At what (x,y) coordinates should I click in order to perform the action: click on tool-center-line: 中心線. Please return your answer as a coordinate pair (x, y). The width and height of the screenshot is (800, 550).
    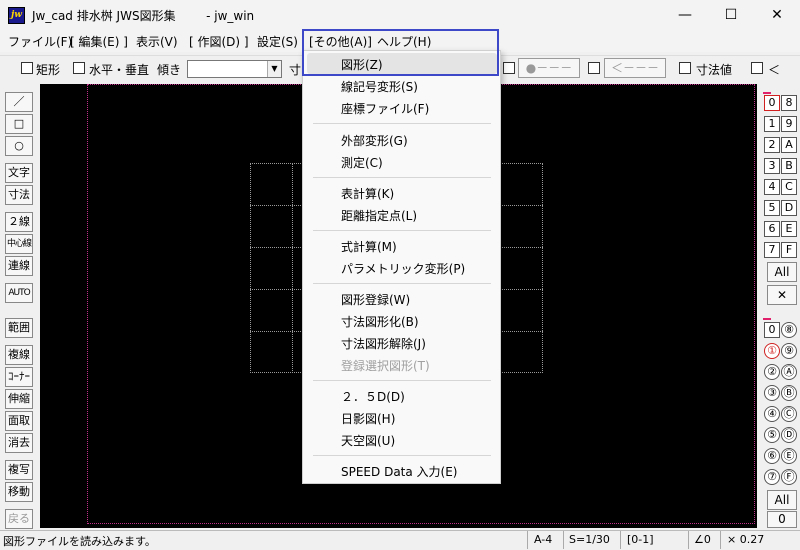
    Looking at the image, I should click on (19, 244).